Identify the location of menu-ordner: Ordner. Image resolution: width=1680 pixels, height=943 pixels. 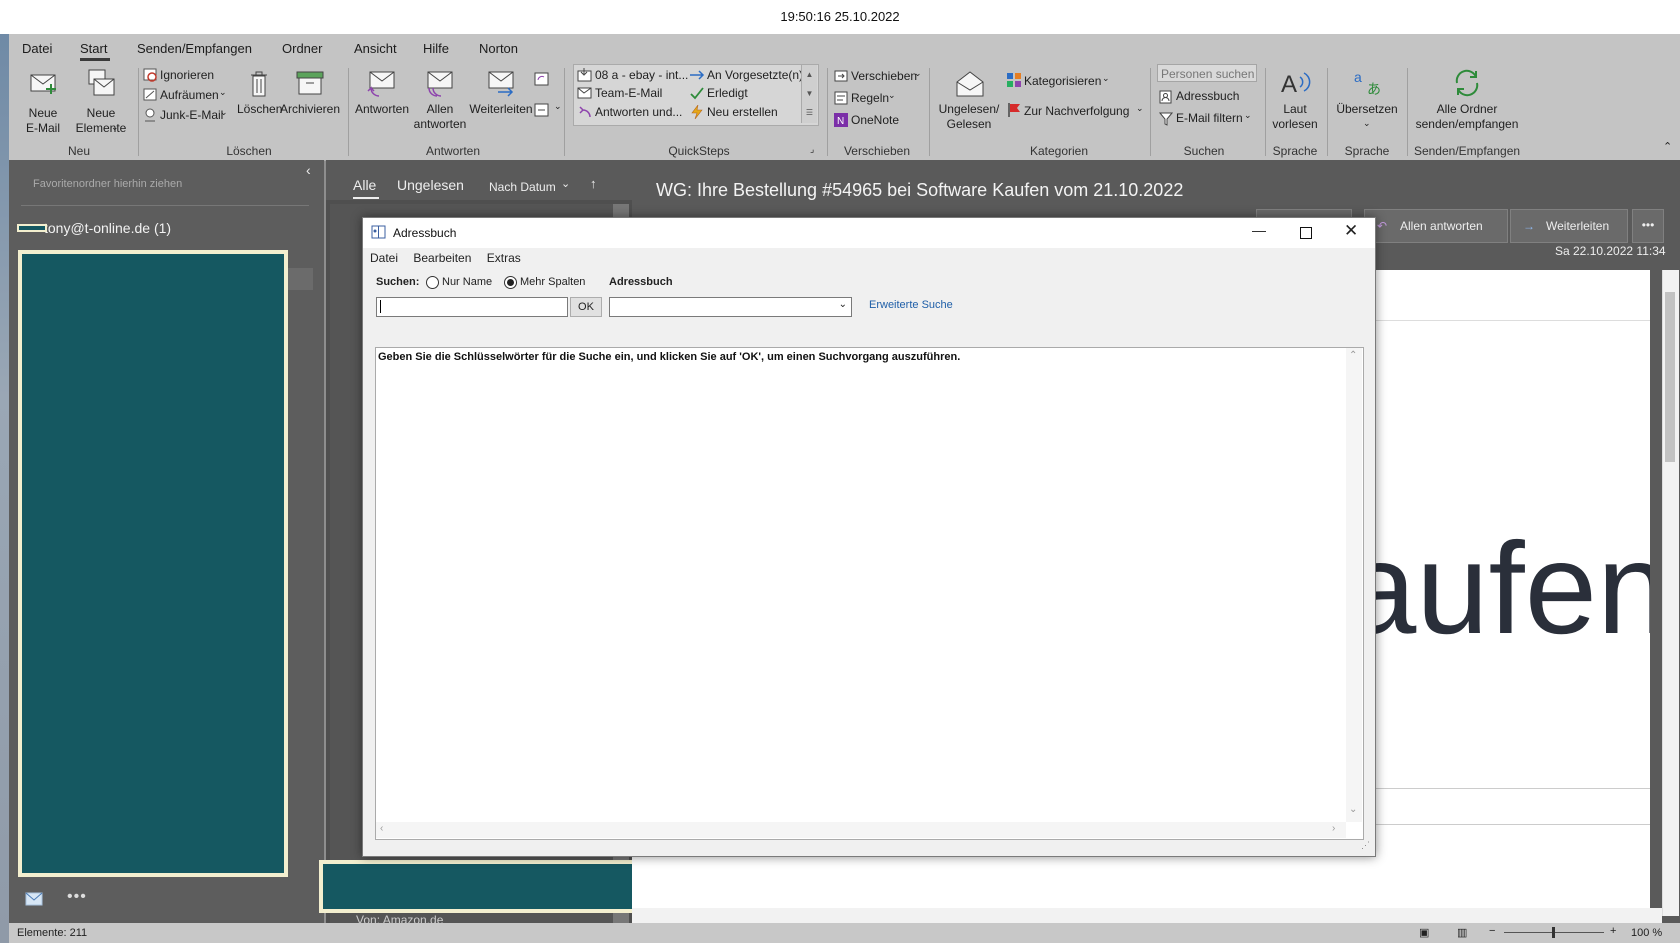
(302, 48).